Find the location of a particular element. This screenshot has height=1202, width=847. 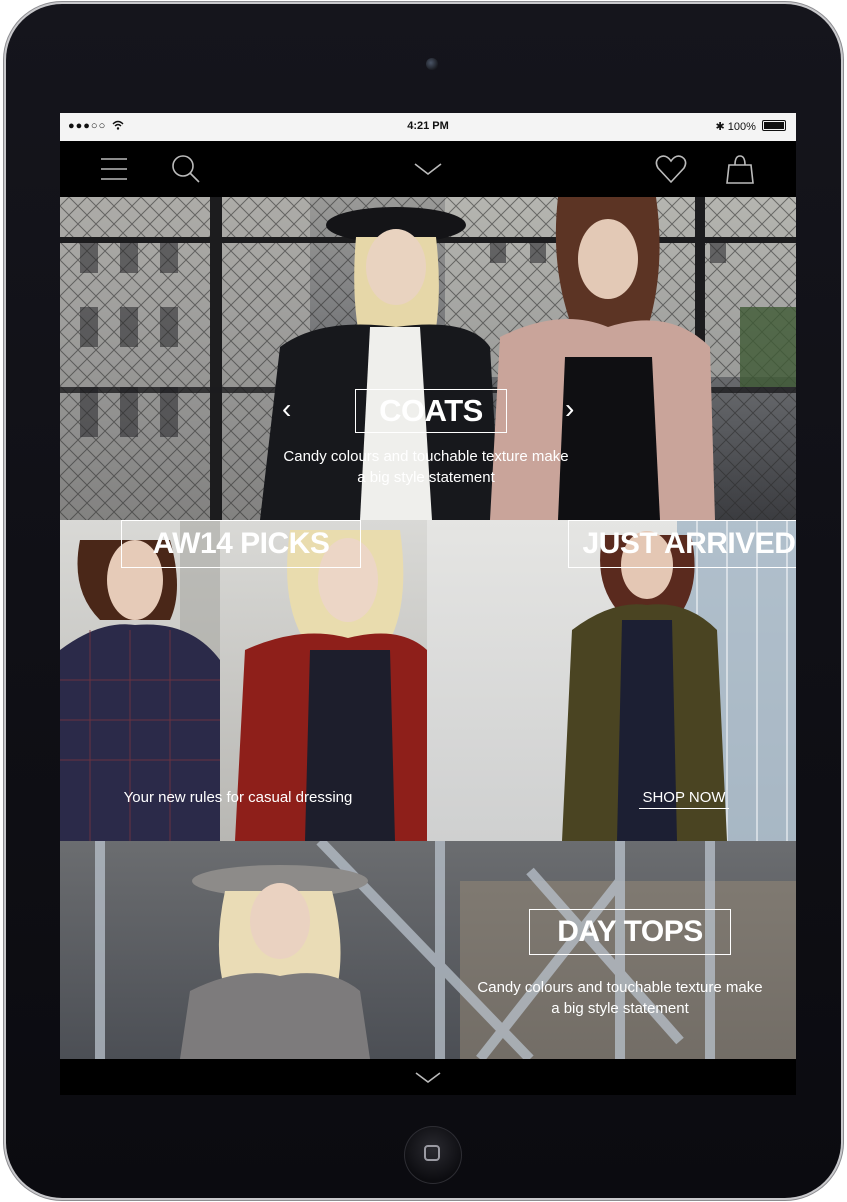

day-tops-subtitle-line1: Candy colours and touchable texture make is located at coordinates (620, 987).